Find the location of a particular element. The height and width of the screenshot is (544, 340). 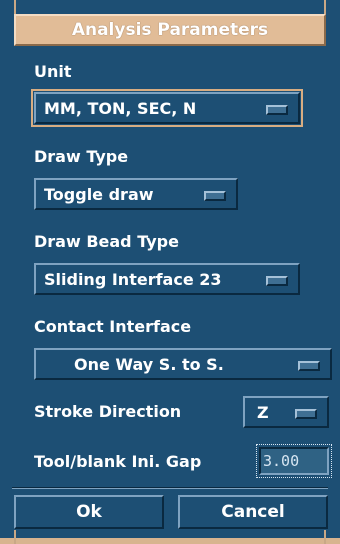

unit-value: MM, TON, SEC, N is located at coordinates (120, 108).